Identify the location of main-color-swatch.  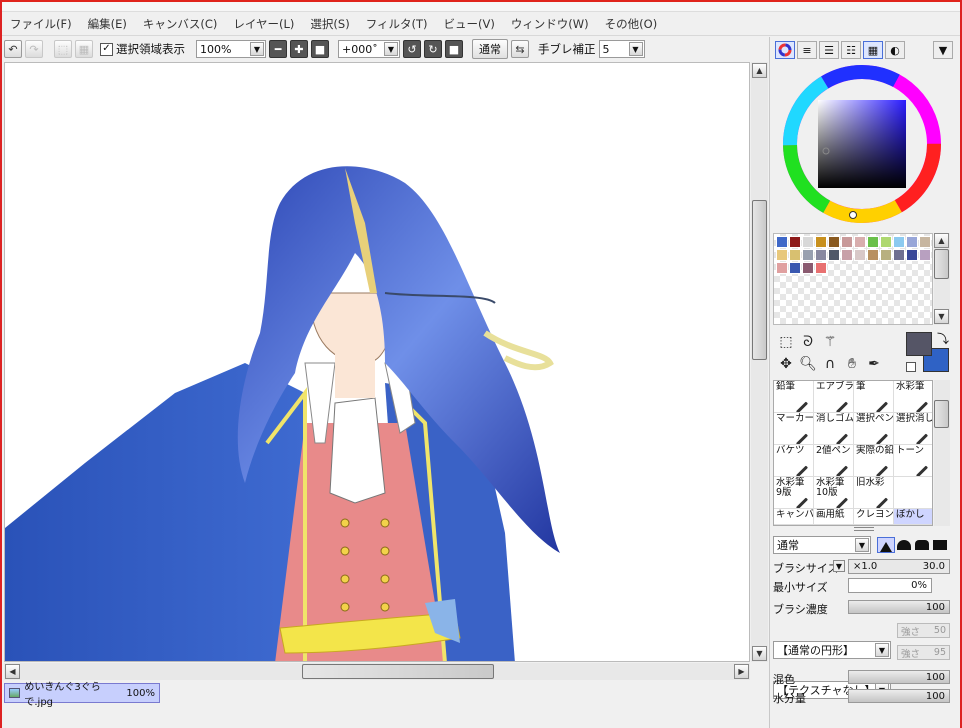
(919, 344).